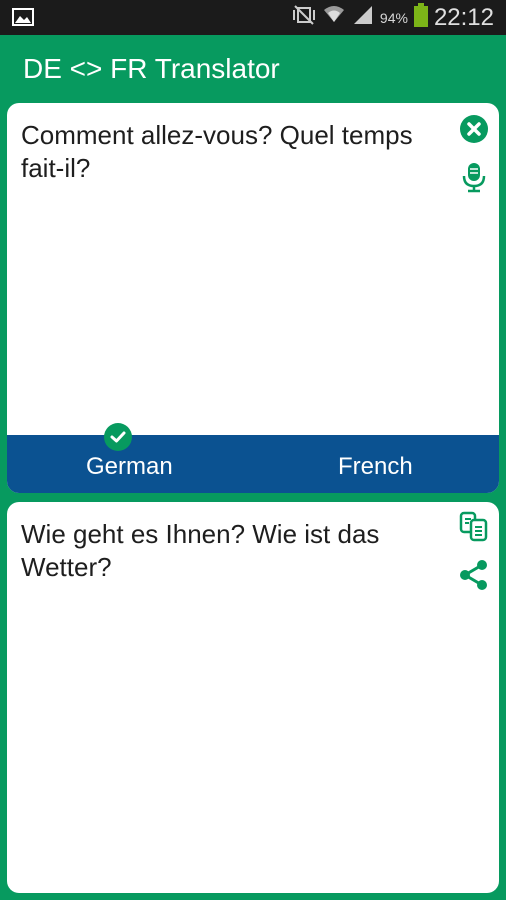  What do you see at coordinates (363, 17) in the screenshot?
I see `signal-icon` at bounding box center [363, 17].